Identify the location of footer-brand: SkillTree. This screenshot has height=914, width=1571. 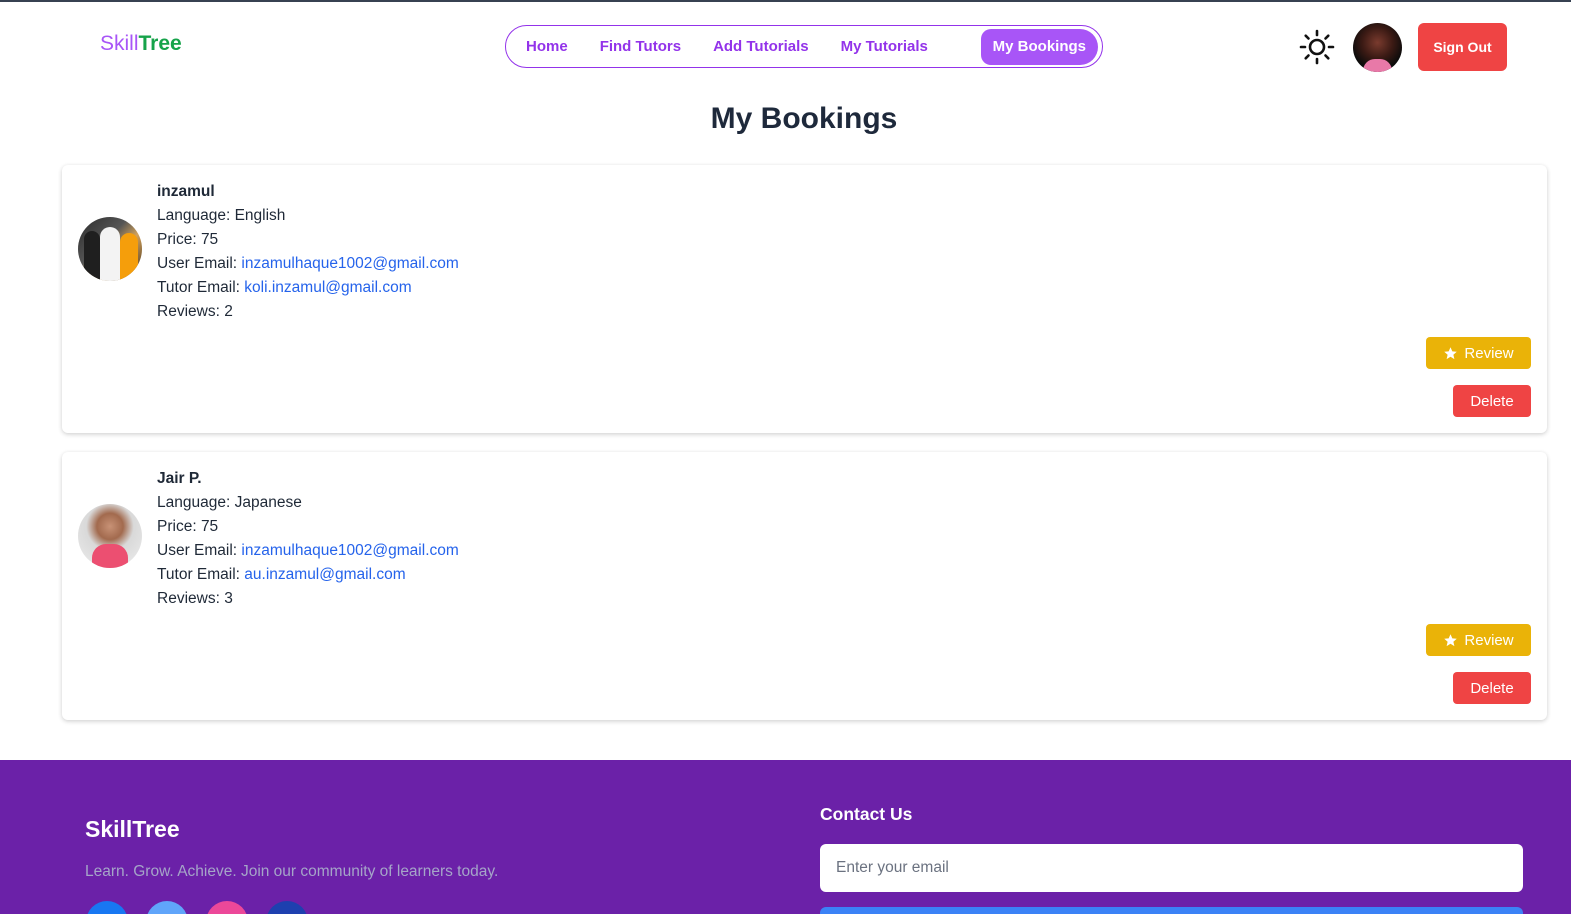
(132, 829).